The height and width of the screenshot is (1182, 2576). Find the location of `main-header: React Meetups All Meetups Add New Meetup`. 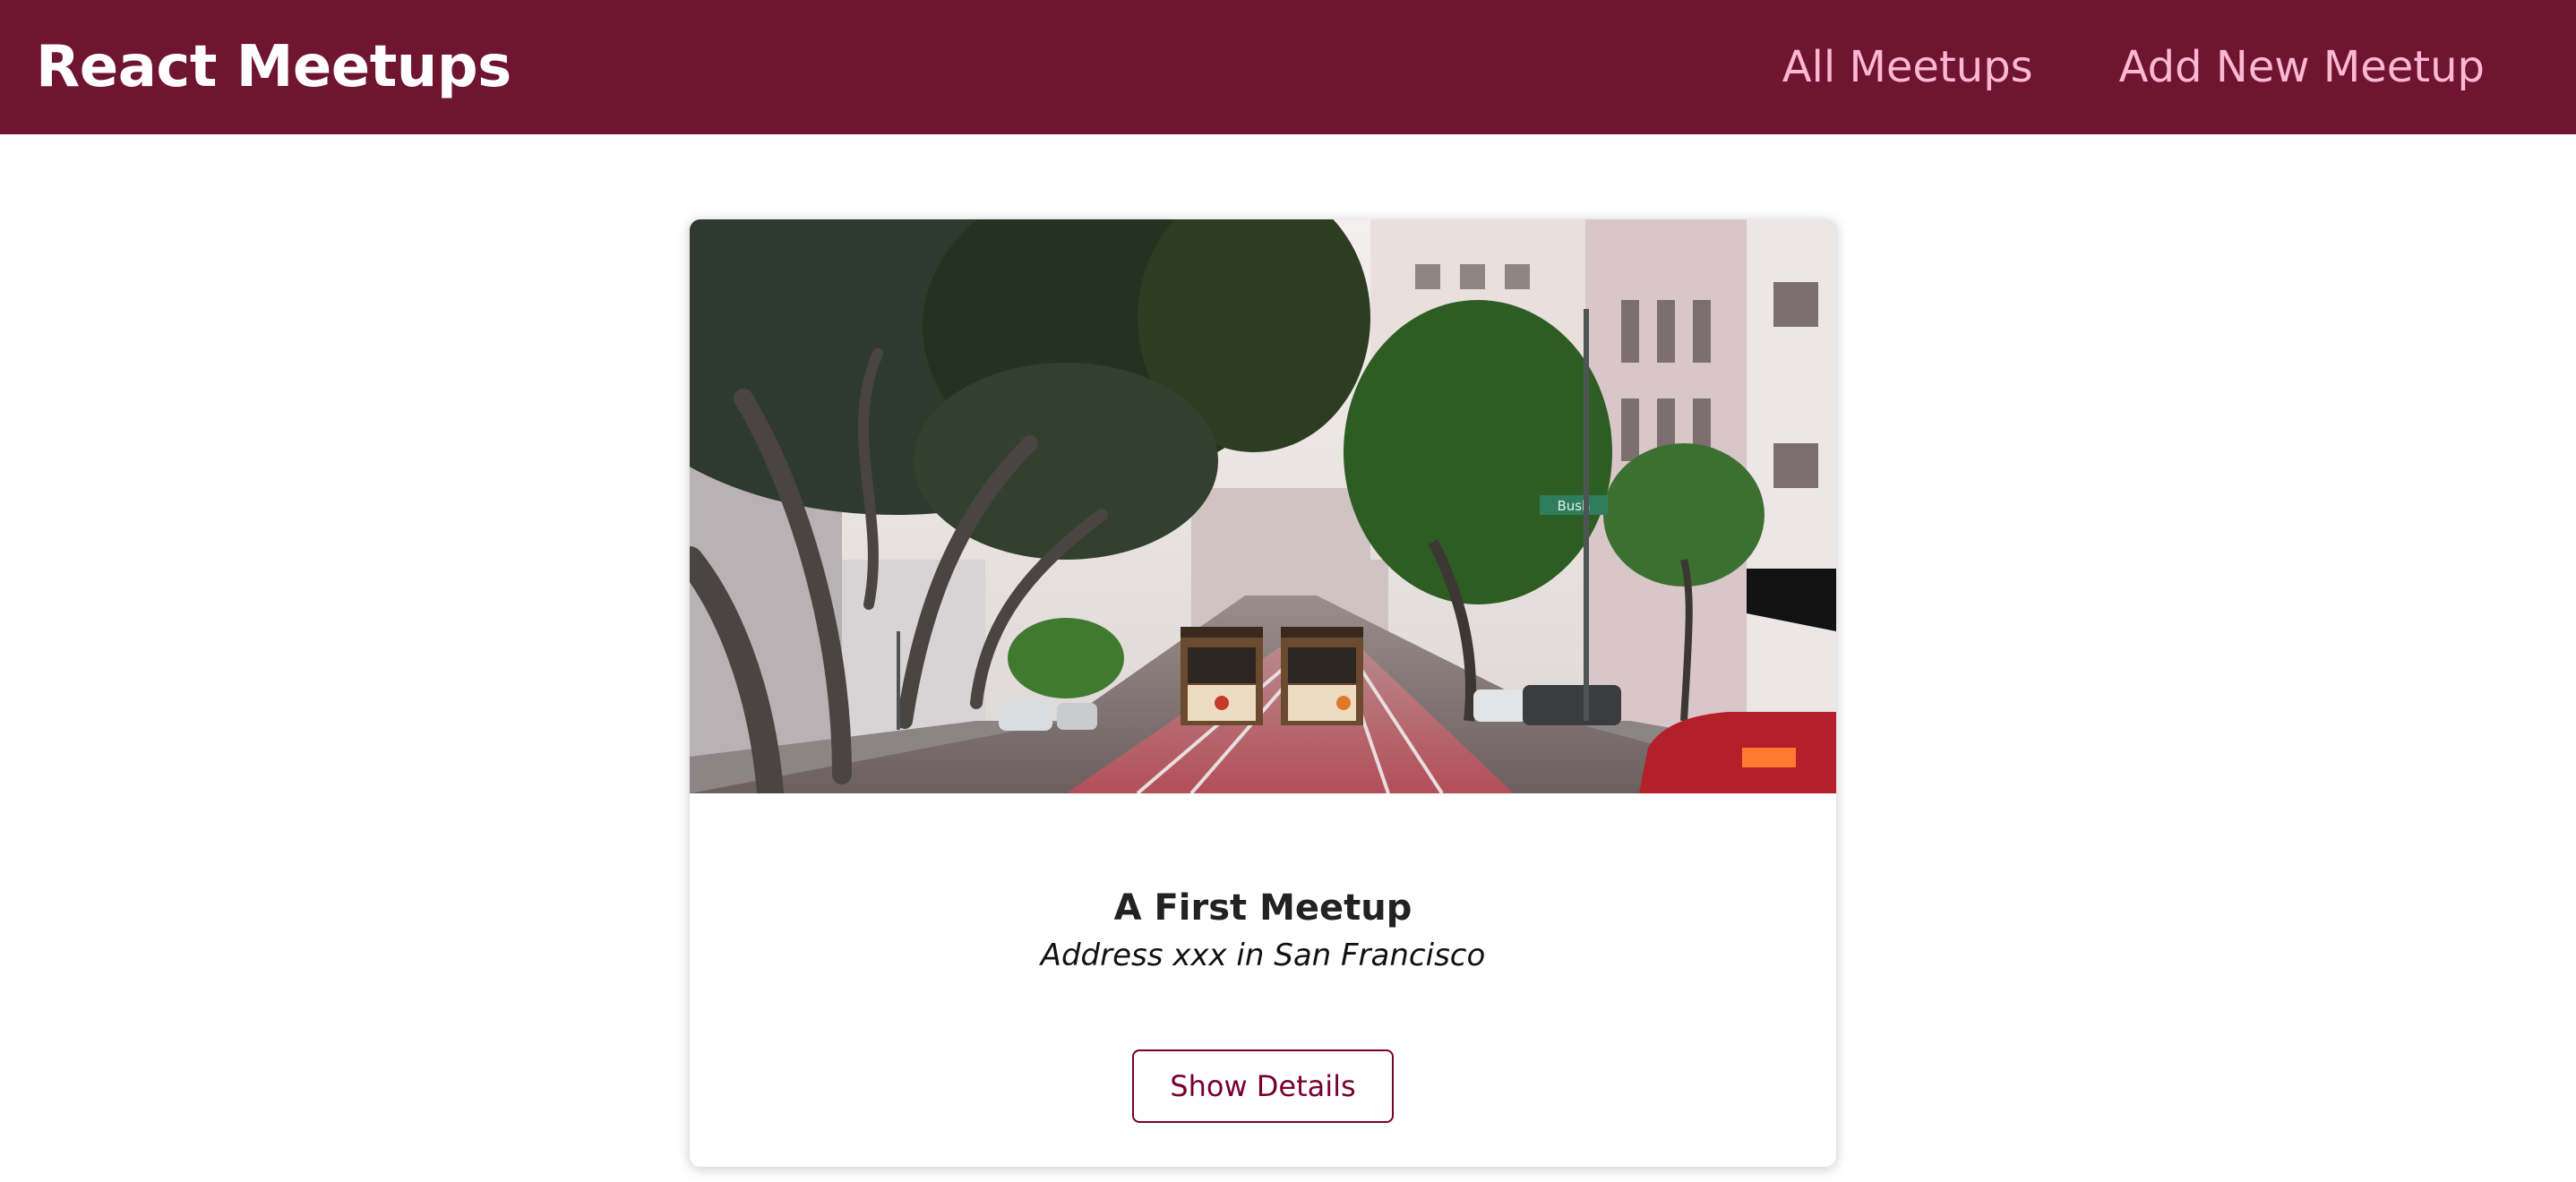

main-header: React Meetups All Meetups Add New Meetup is located at coordinates (1288, 67).